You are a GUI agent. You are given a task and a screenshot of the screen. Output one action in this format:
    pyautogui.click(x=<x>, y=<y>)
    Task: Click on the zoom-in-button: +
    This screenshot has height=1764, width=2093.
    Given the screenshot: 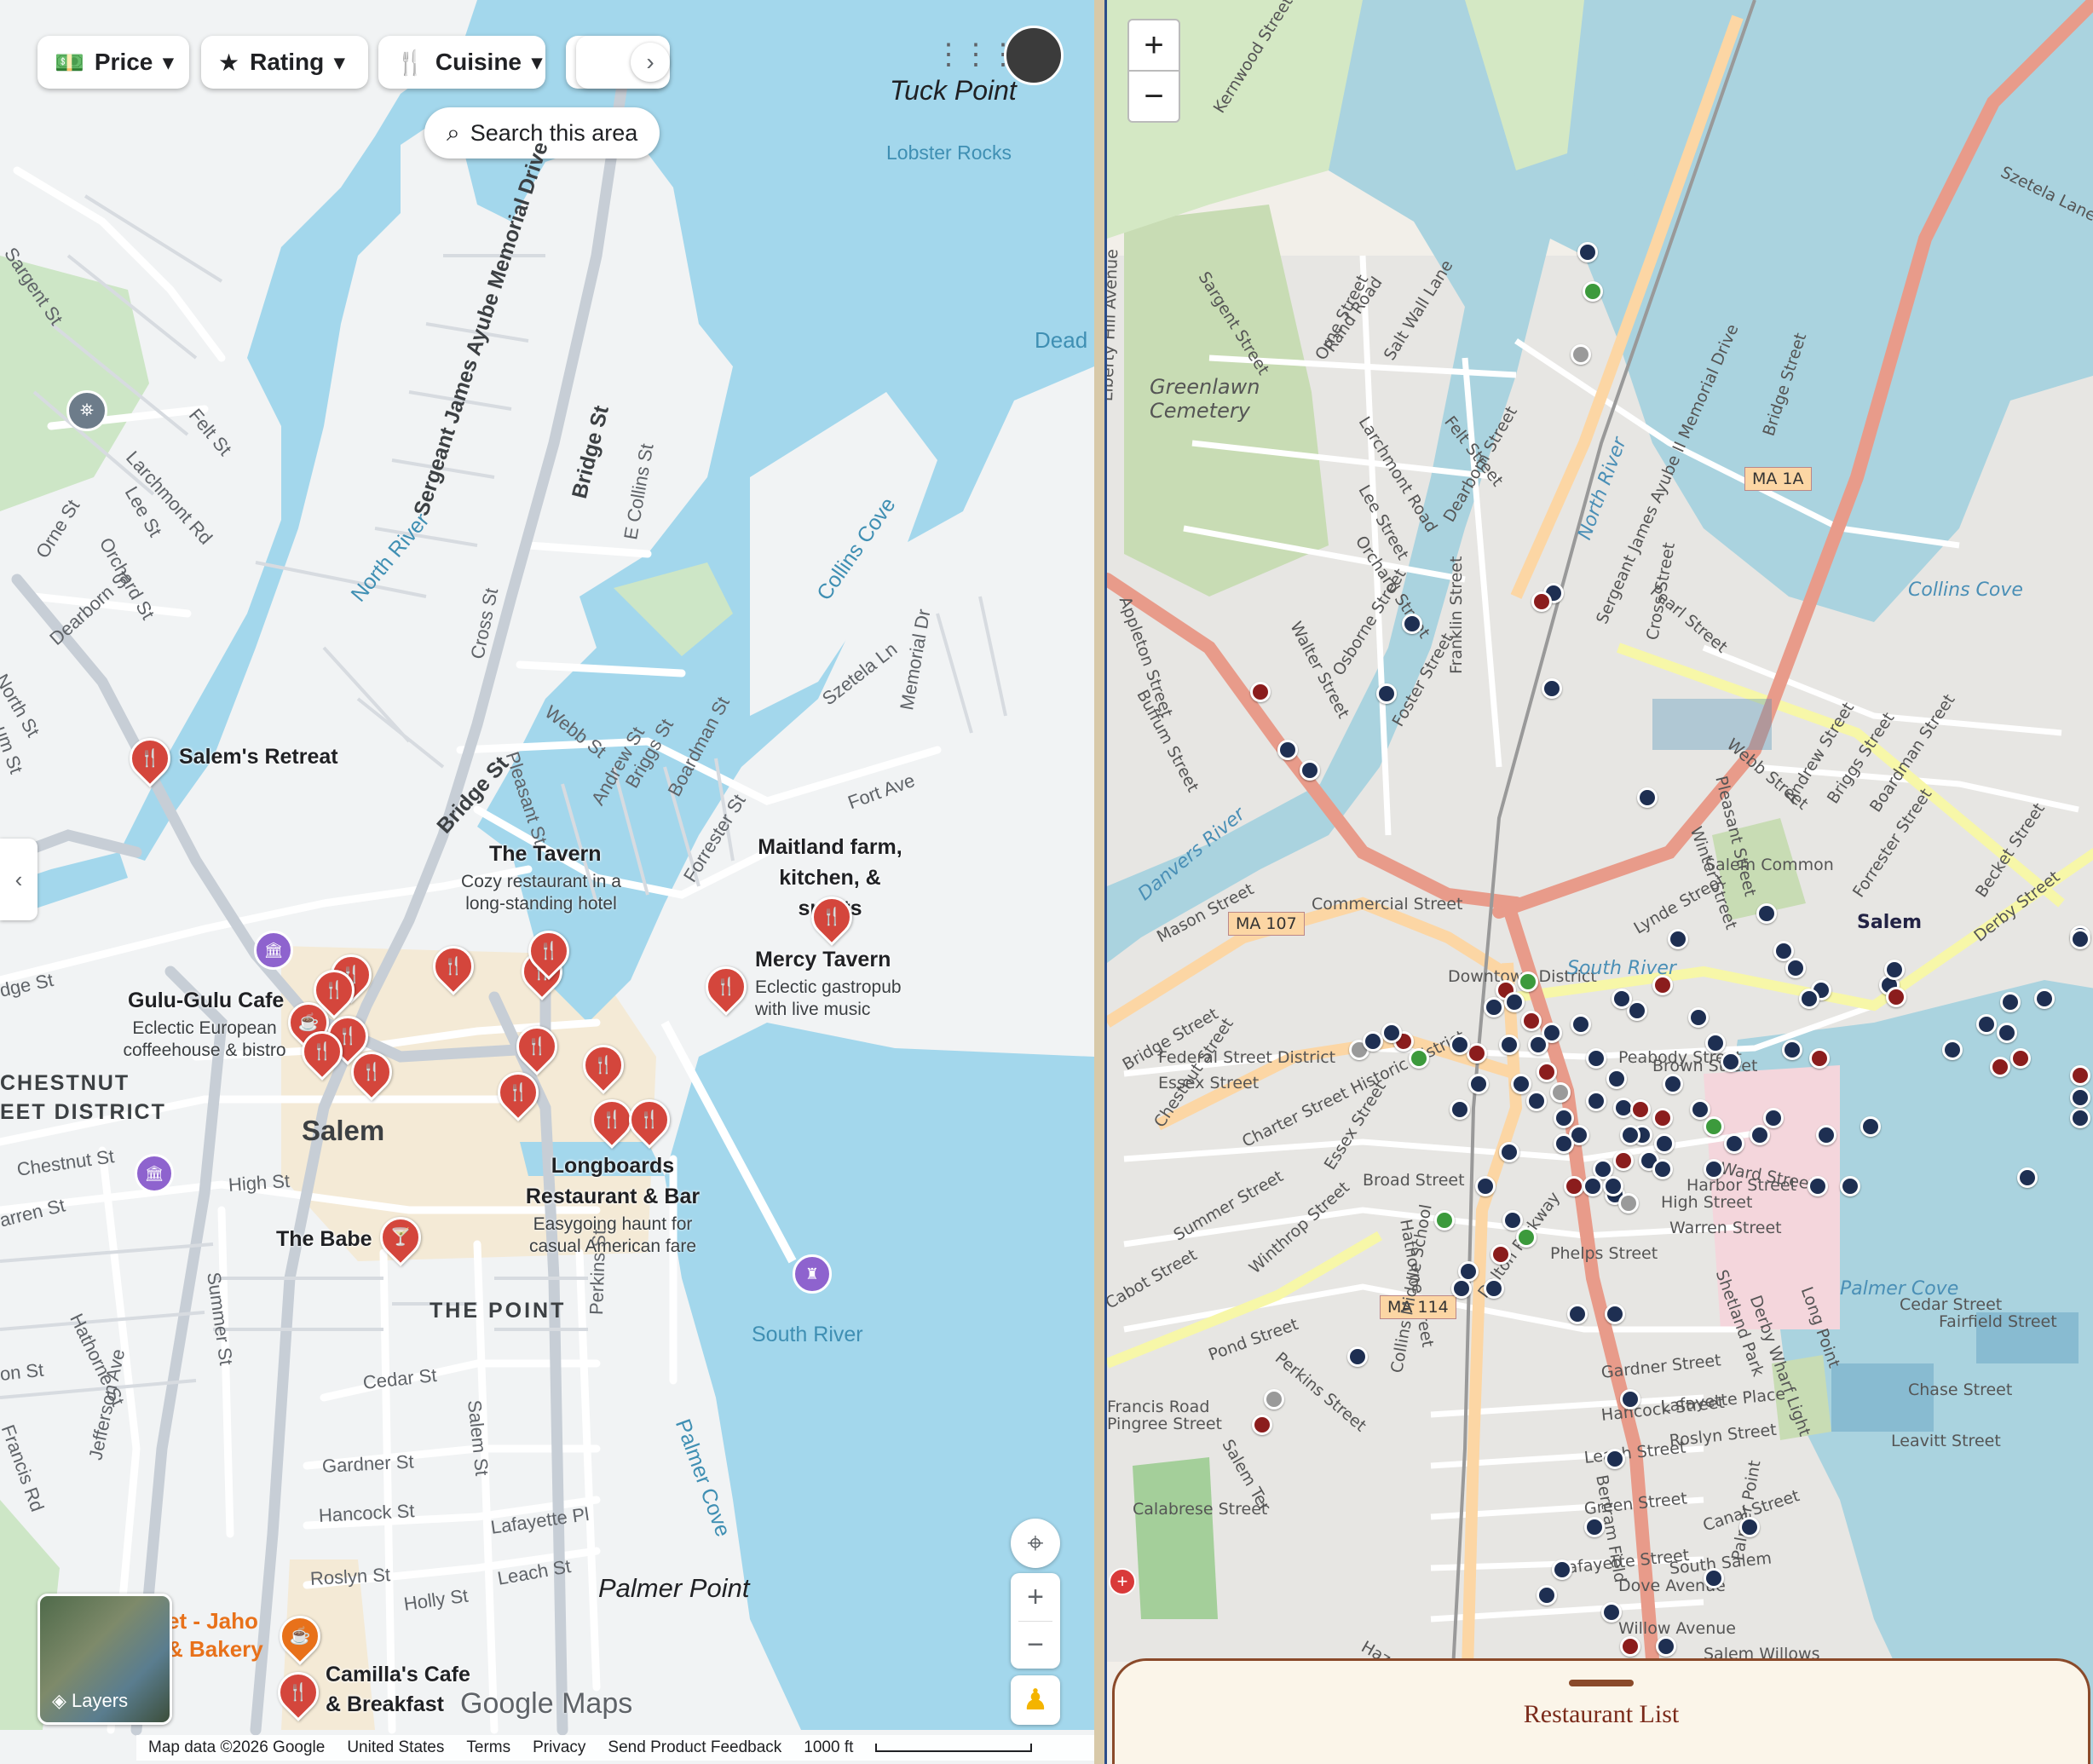 What is the action you would take?
    pyautogui.click(x=1035, y=1597)
    